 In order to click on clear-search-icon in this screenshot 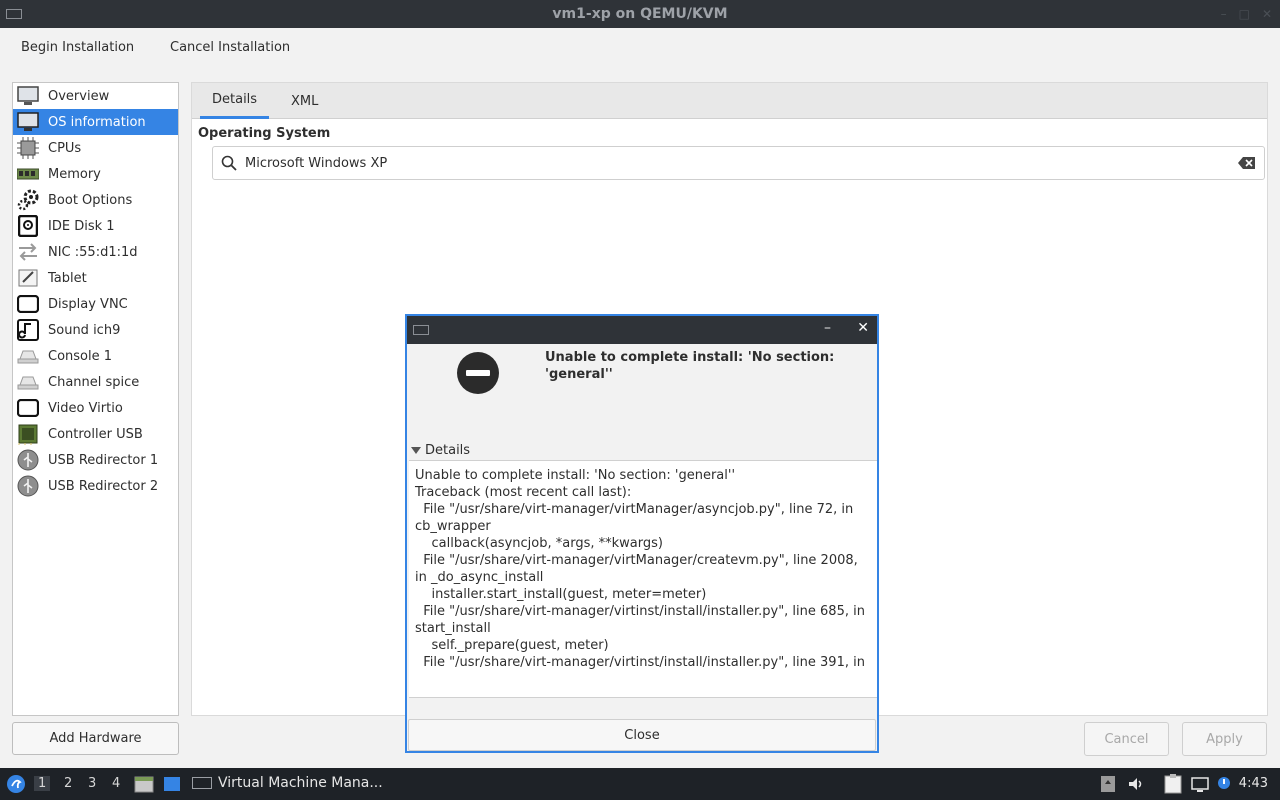, I will do `click(1247, 163)`.